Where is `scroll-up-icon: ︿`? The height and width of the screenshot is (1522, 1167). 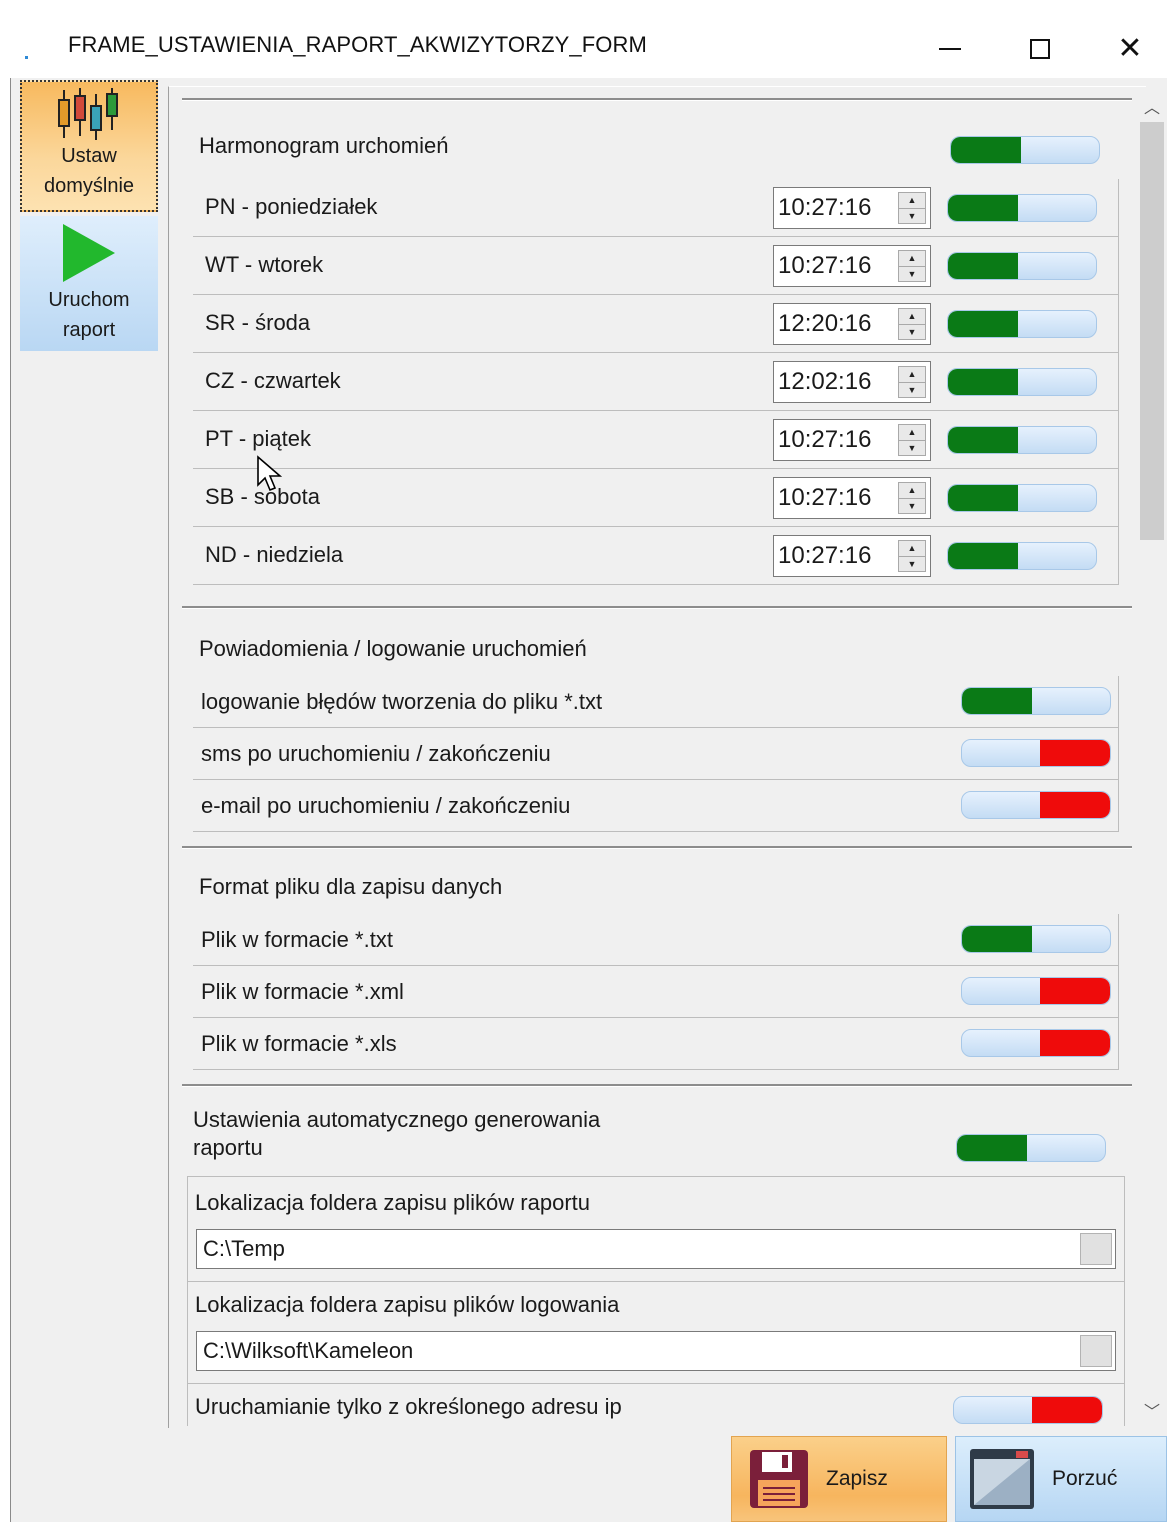 scroll-up-icon: ︿ is located at coordinates (1152, 106).